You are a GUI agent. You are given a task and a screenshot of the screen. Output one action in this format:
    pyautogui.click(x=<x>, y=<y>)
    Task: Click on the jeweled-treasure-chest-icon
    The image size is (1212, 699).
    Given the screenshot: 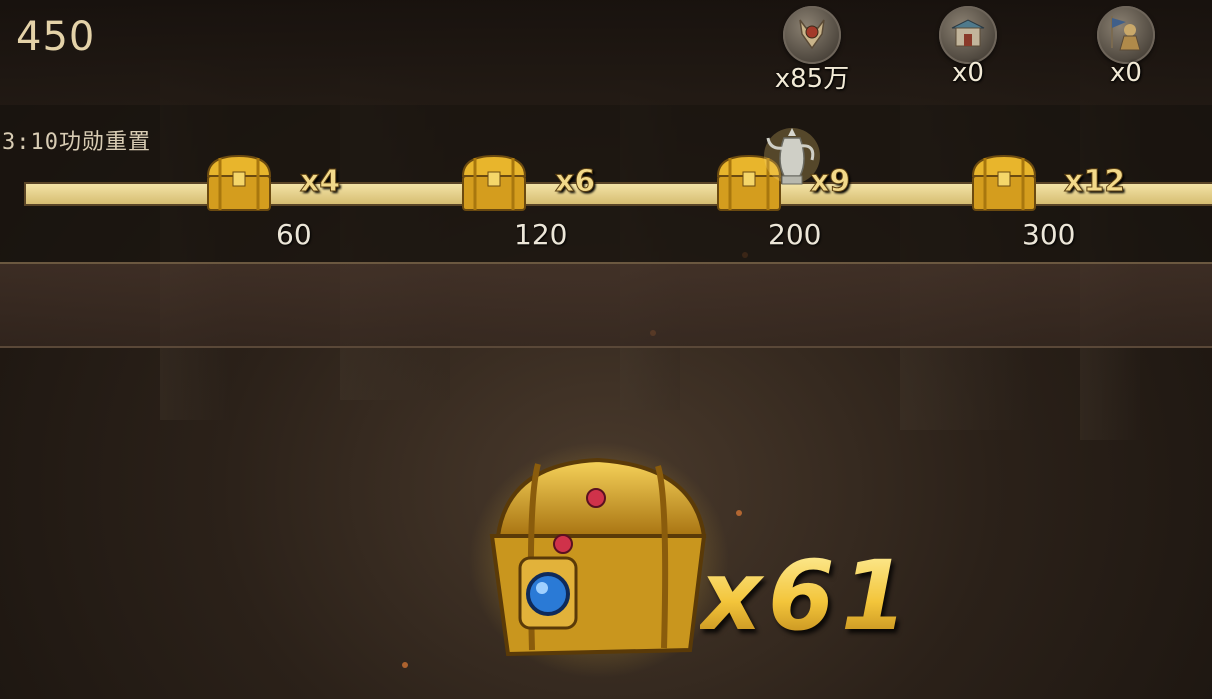 What is the action you would take?
    pyautogui.click(x=599, y=560)
    